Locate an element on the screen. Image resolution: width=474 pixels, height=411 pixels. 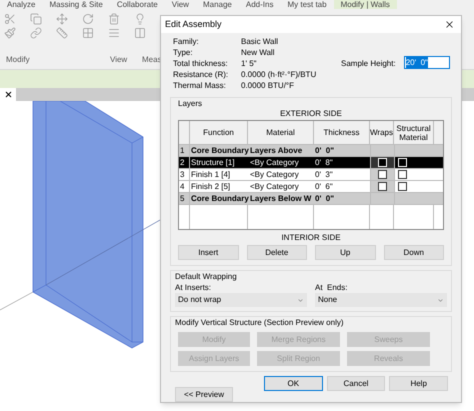
ribbon-tab: Massing & Site is located at coordinates (76, 4).